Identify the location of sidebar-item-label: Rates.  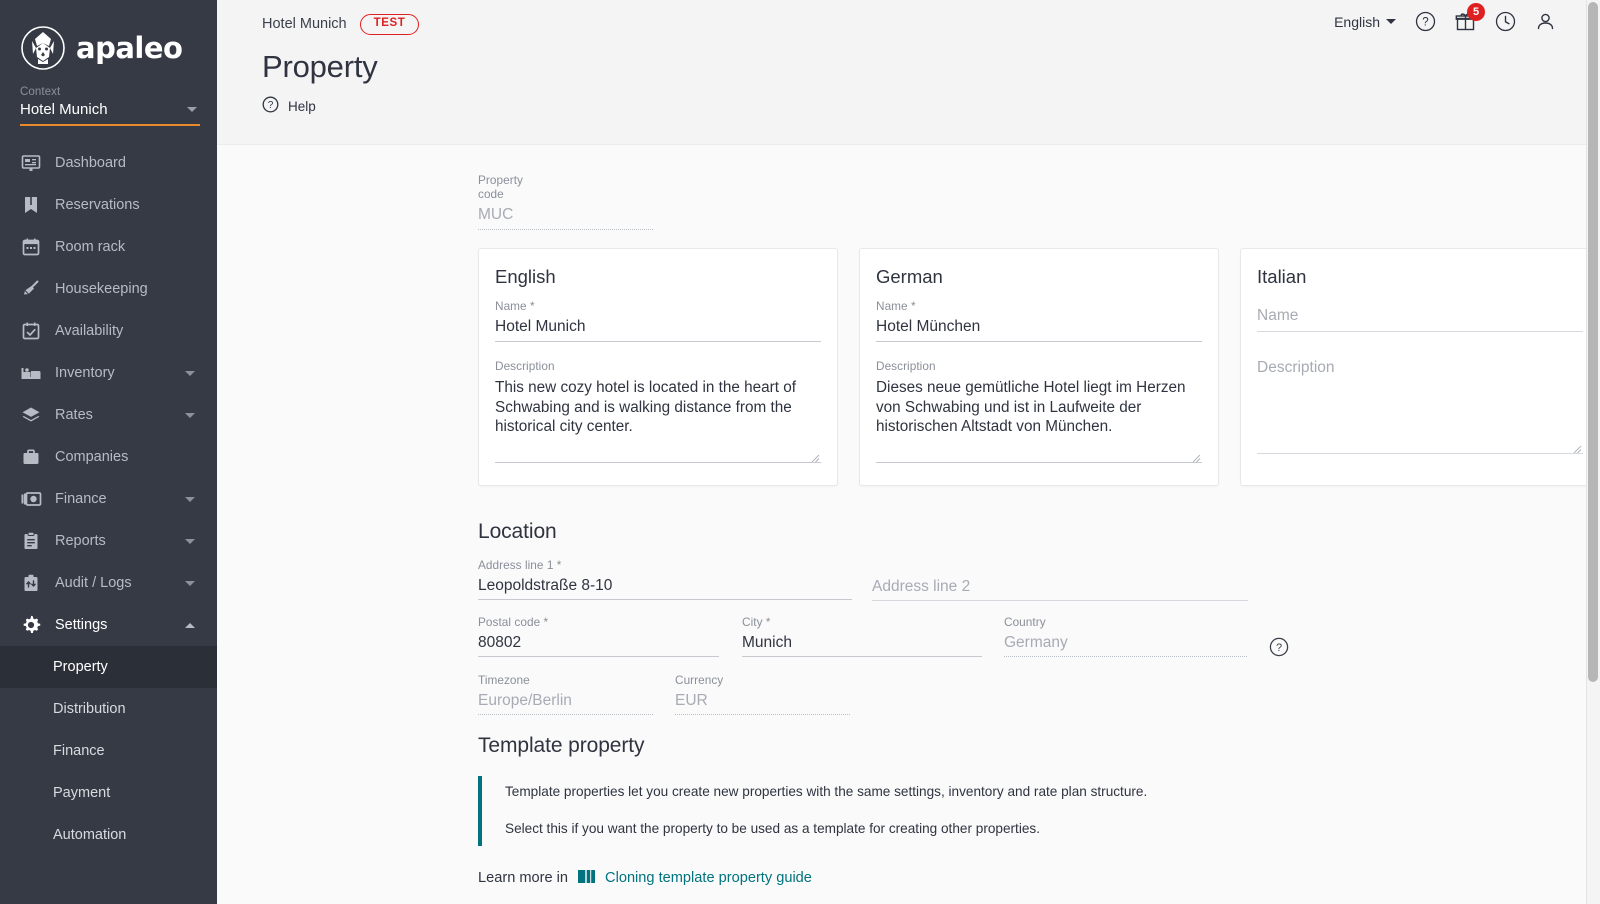
(74, 415).